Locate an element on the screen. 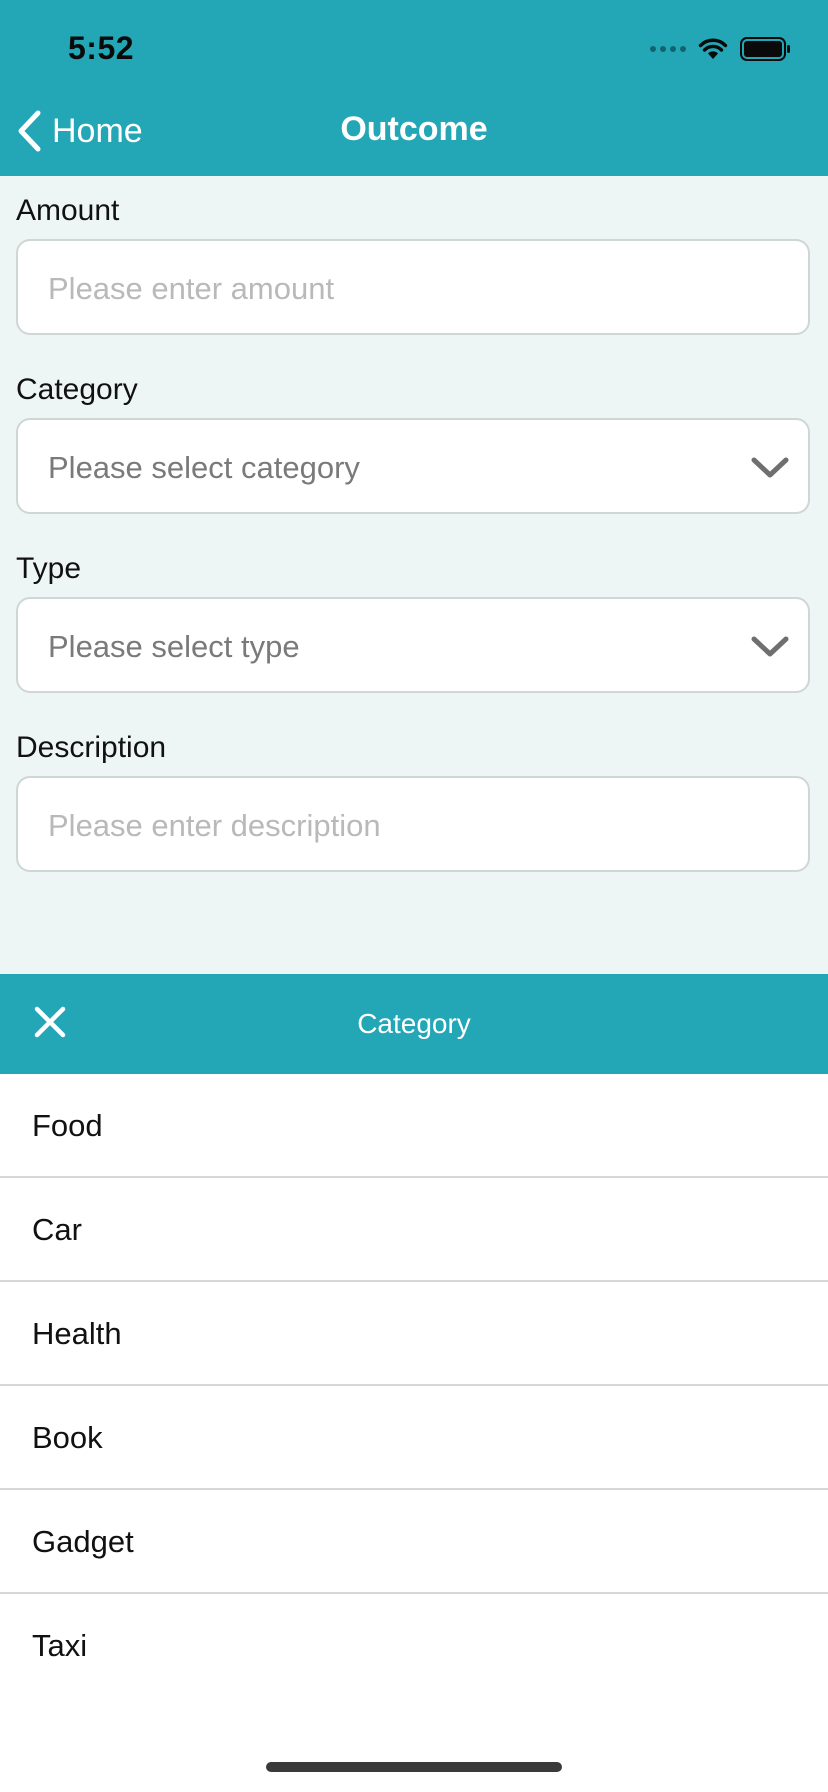  description-label: Description is located at coordinates (91, 747).